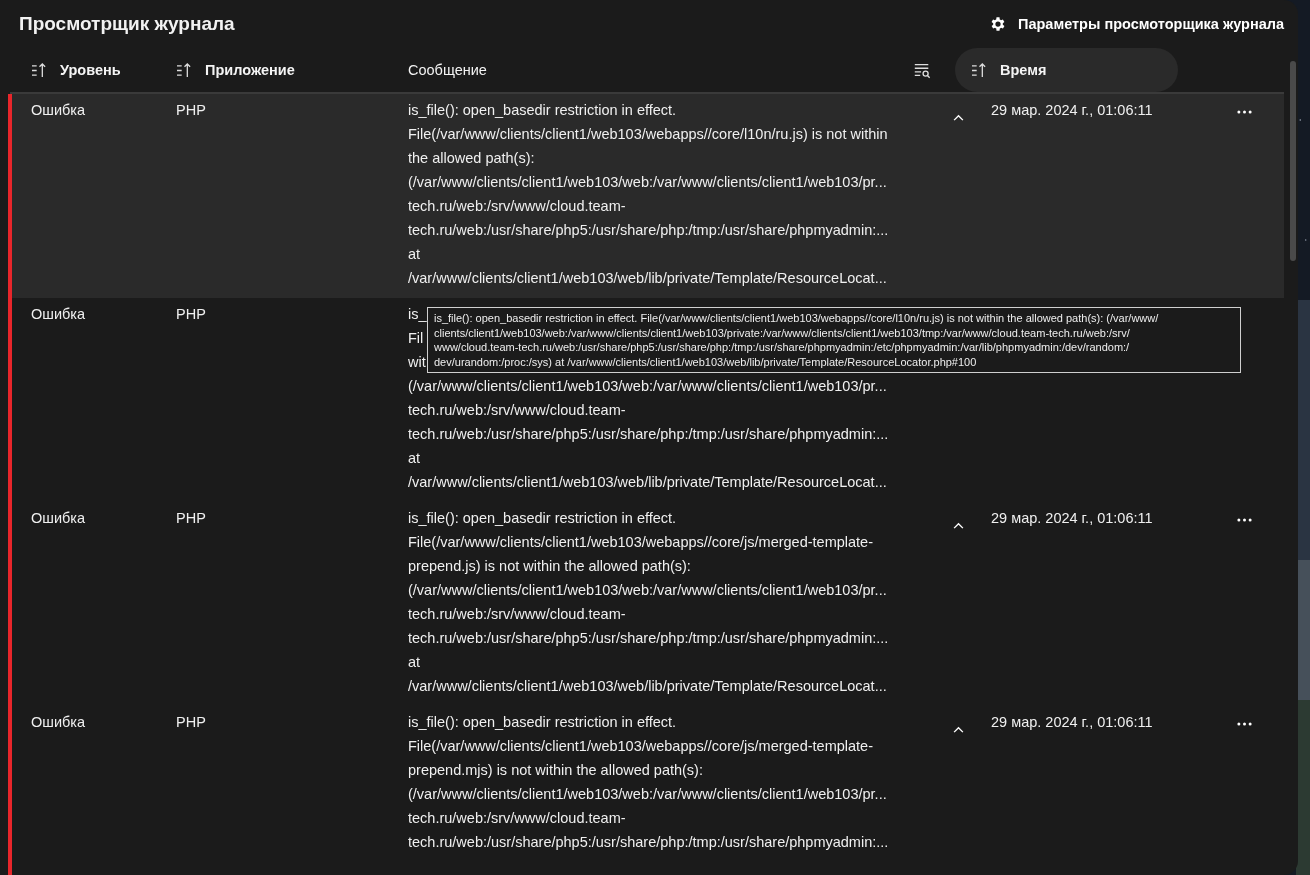 Image resolution: width=1310 pixels, height=875 pixels. I want to click on tooltip-line: dev/urandom:/proc:/sys) at /var/www/clients/client1/web103/web/lib/private/Template/ResourceLocator.php#100, so click(706, 361).